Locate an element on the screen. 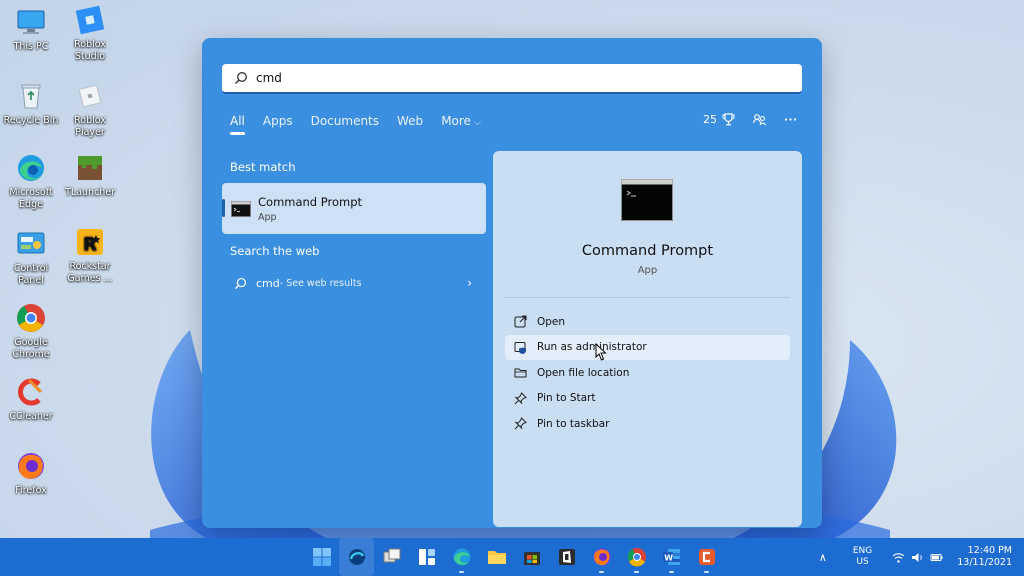 Image resolution: width=1024 pixels, height=576 pixels. search-circle-icon is located at coordinates (356, 557).